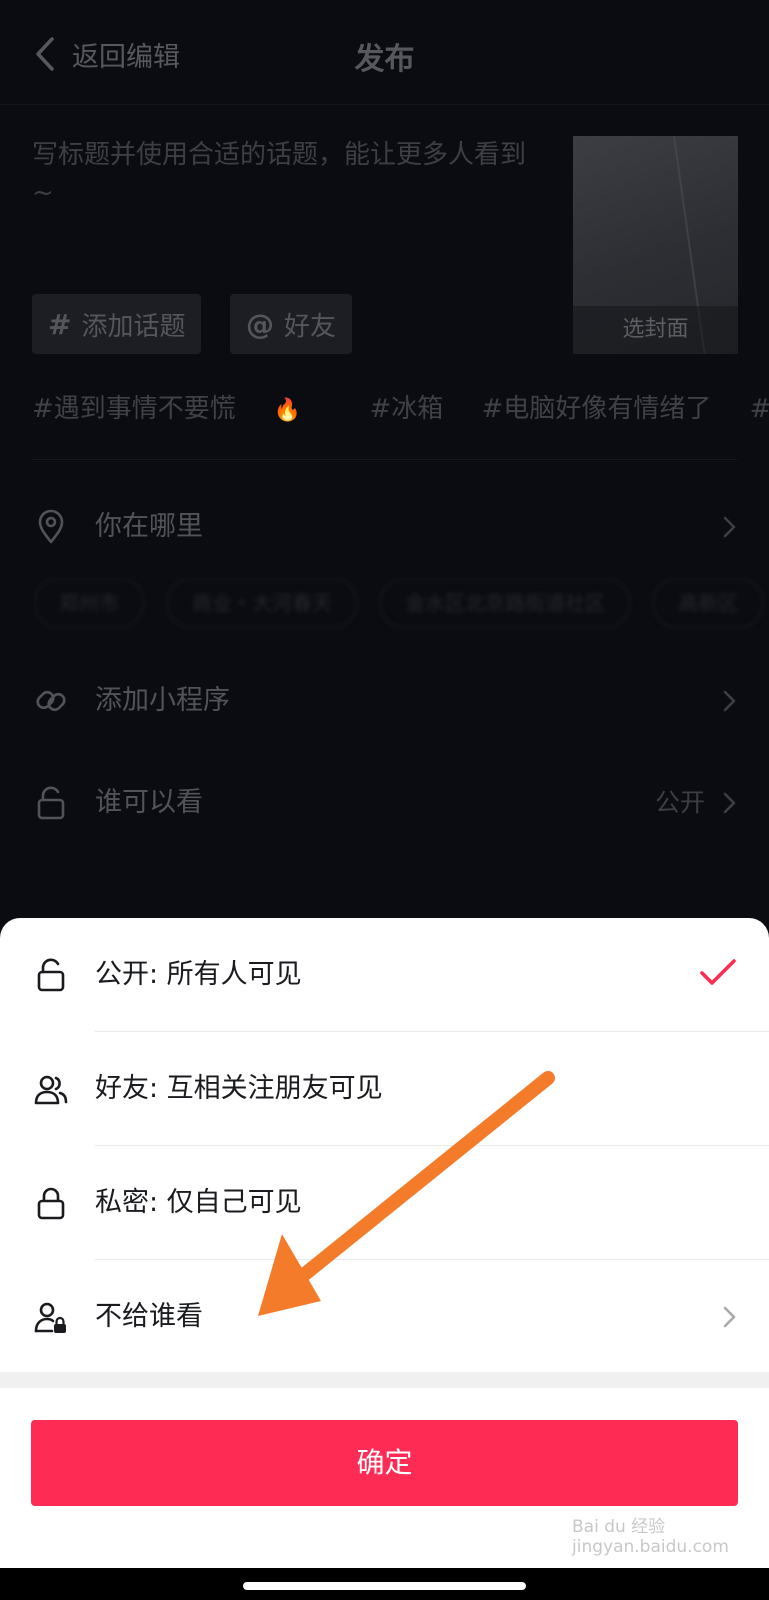 The height and width of the screenshot is (1600, 769). I want to click on add-topic-button: # 添加话题, so click(117, 324).